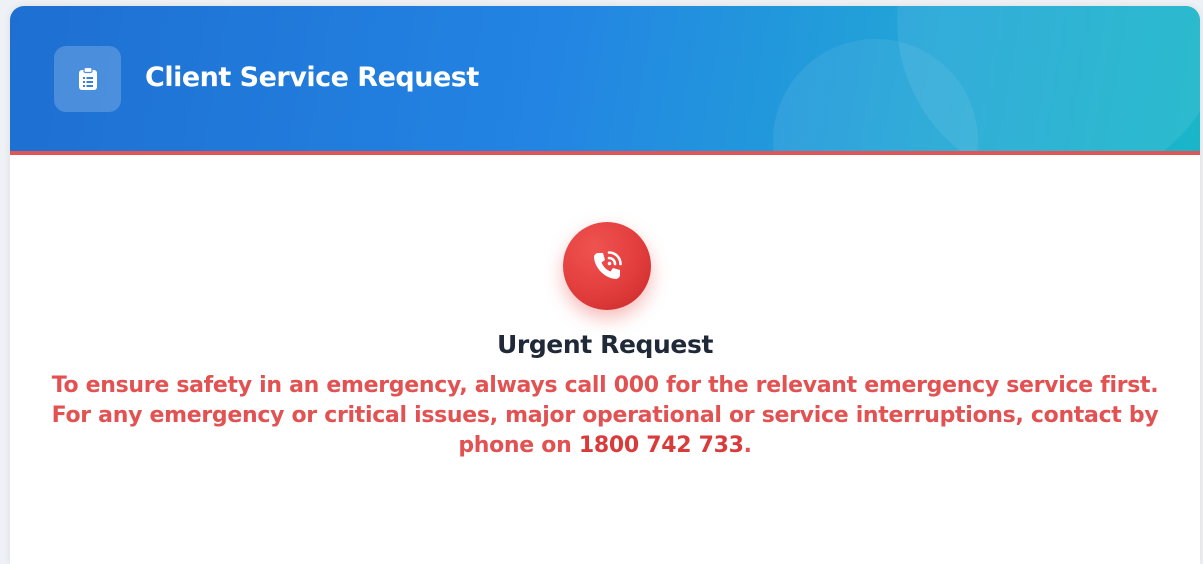 The image size is (1203, 564). What do you see at coordinates (661, 445) in the screenshot?
I see `phone-number-link: 1800 742 733` at bounding box center [661, 445].